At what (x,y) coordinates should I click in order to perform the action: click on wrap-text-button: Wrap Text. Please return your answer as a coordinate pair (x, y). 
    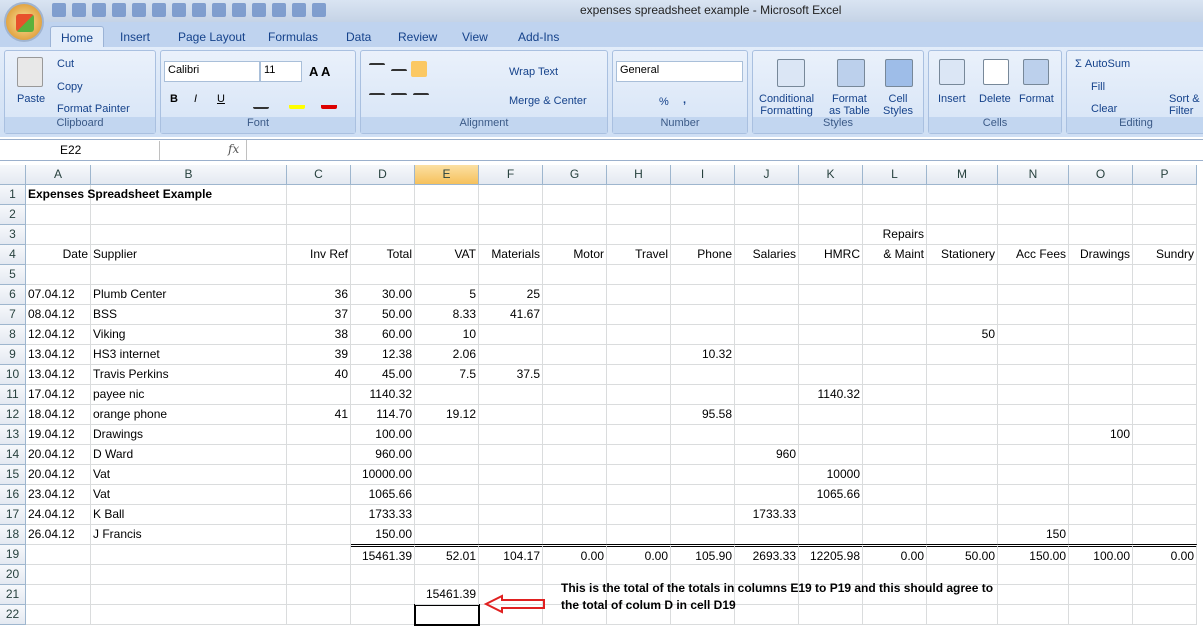
    Looking at the image, I should click on (533, 72).